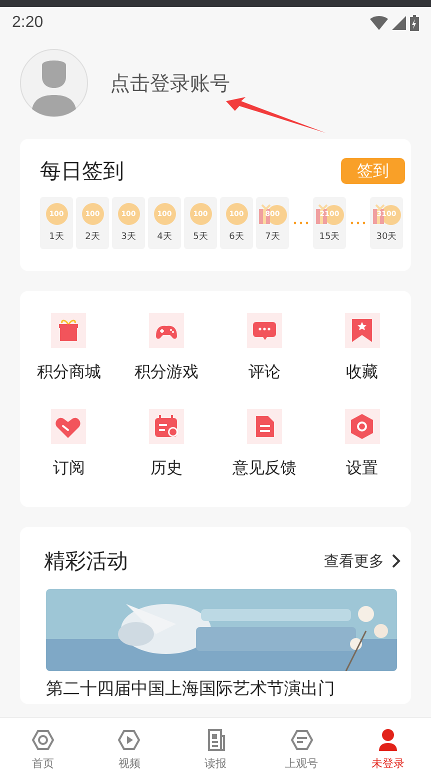 The height and width of the screenshot is (779, 431). Describe the element at coordinates (329, 237) in the screenshot. I see `day-label: 15天` at that location.